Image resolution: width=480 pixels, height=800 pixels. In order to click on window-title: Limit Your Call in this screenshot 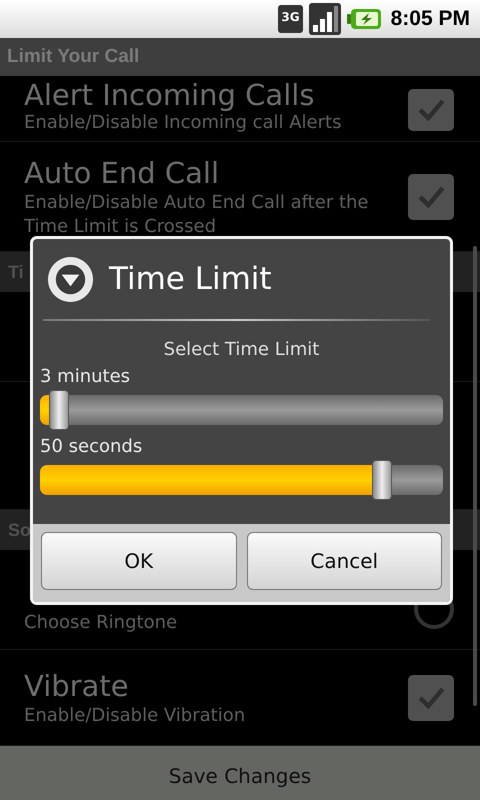, I will do `click(73, 57)`.